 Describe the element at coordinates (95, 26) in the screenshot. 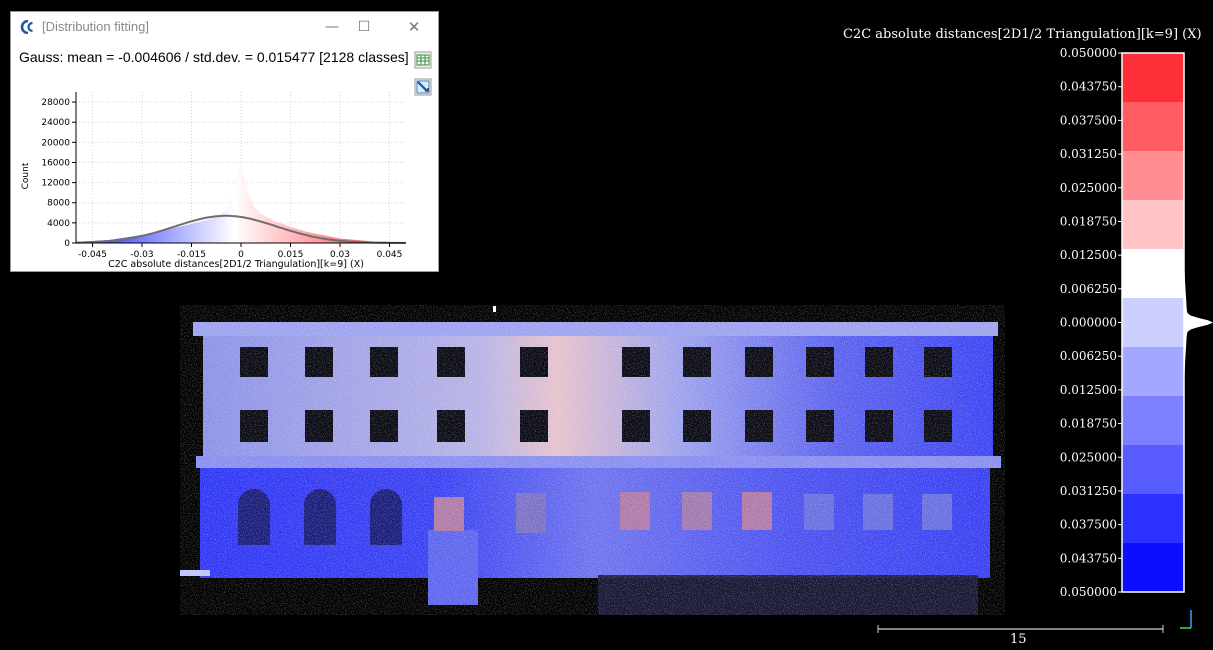

I see `dialog-title: [Distribution fitting]` at that location.